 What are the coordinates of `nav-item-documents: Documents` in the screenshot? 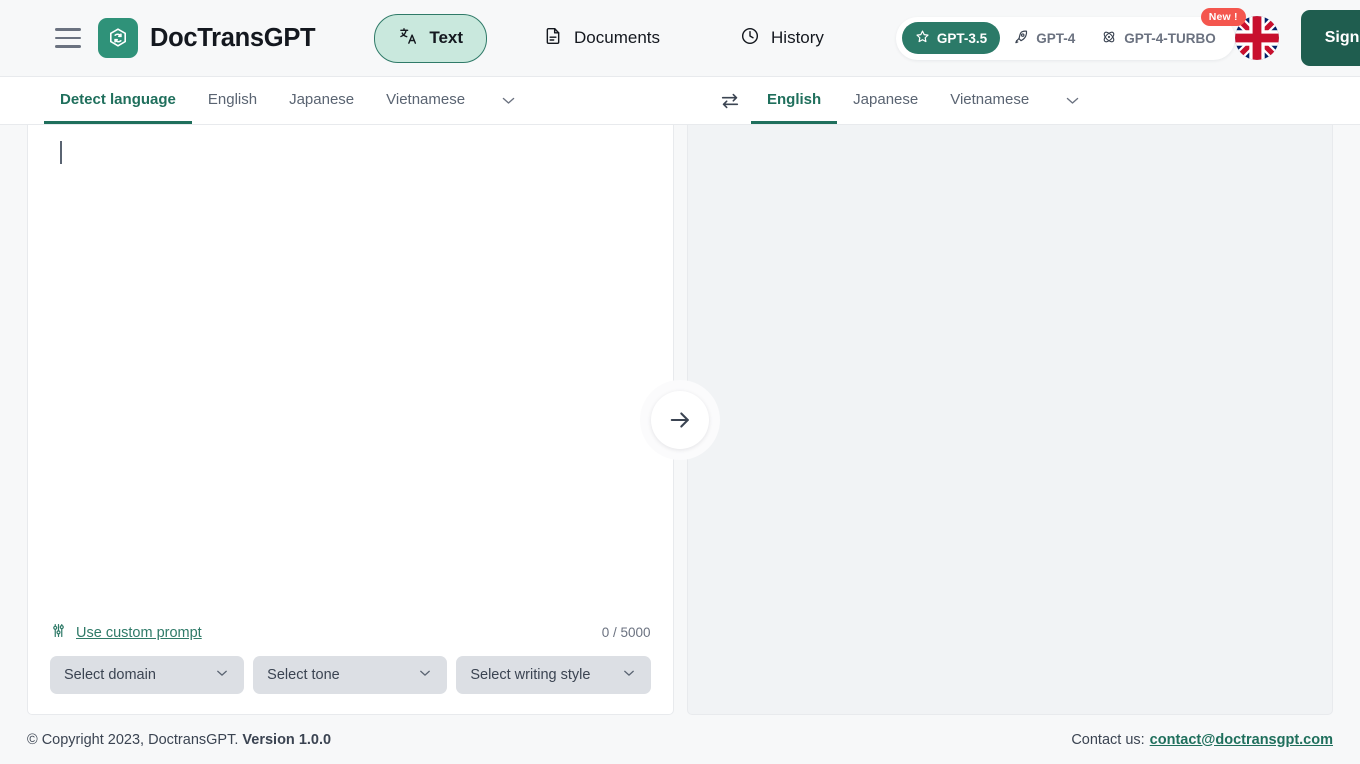 It's located at (601, 38).